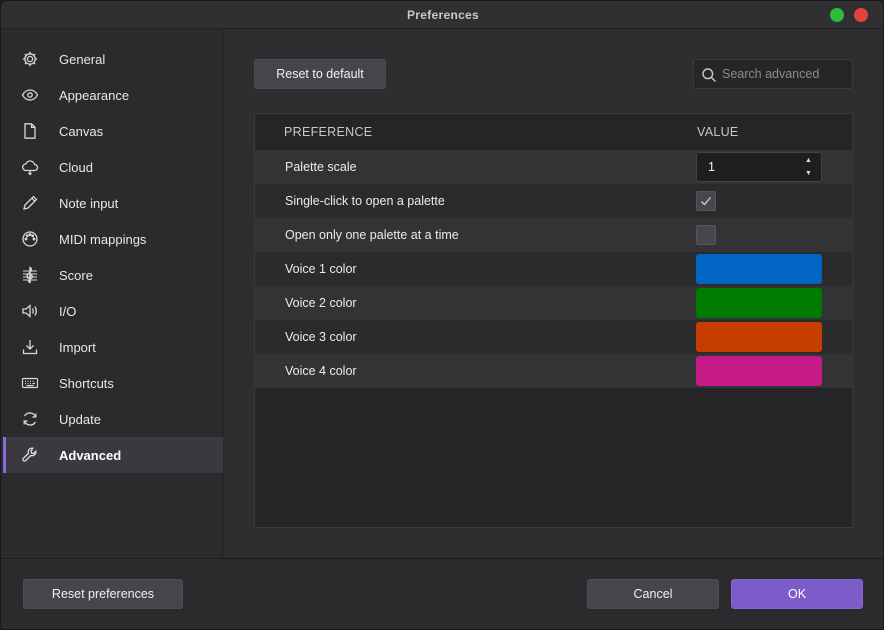 The width and height of the screenshot is (884, 630). Describe the element at coordinates (328, 132) in the screenshot. I see `column-header-preference: PREFERENCE` at that location.